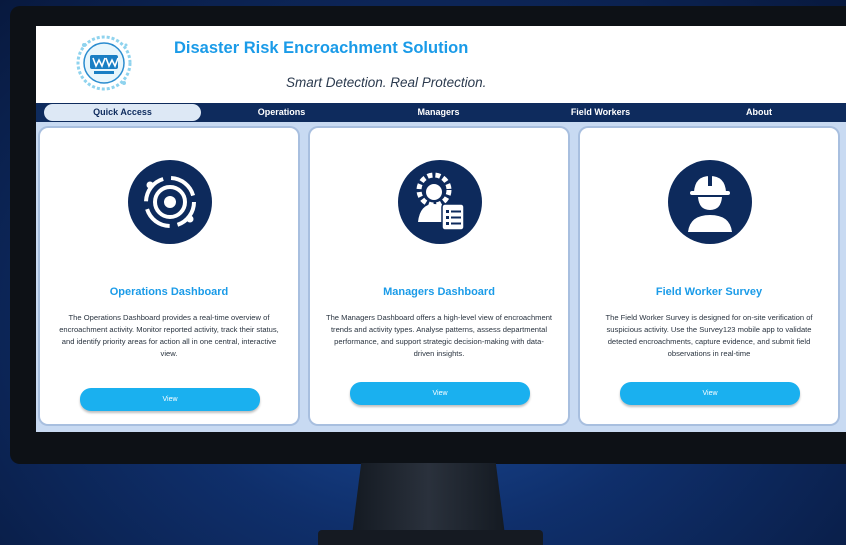  Describe the element at coordinates (709, 292) in the screenshot. I see `card-title: Field Worker Survey` at that location.